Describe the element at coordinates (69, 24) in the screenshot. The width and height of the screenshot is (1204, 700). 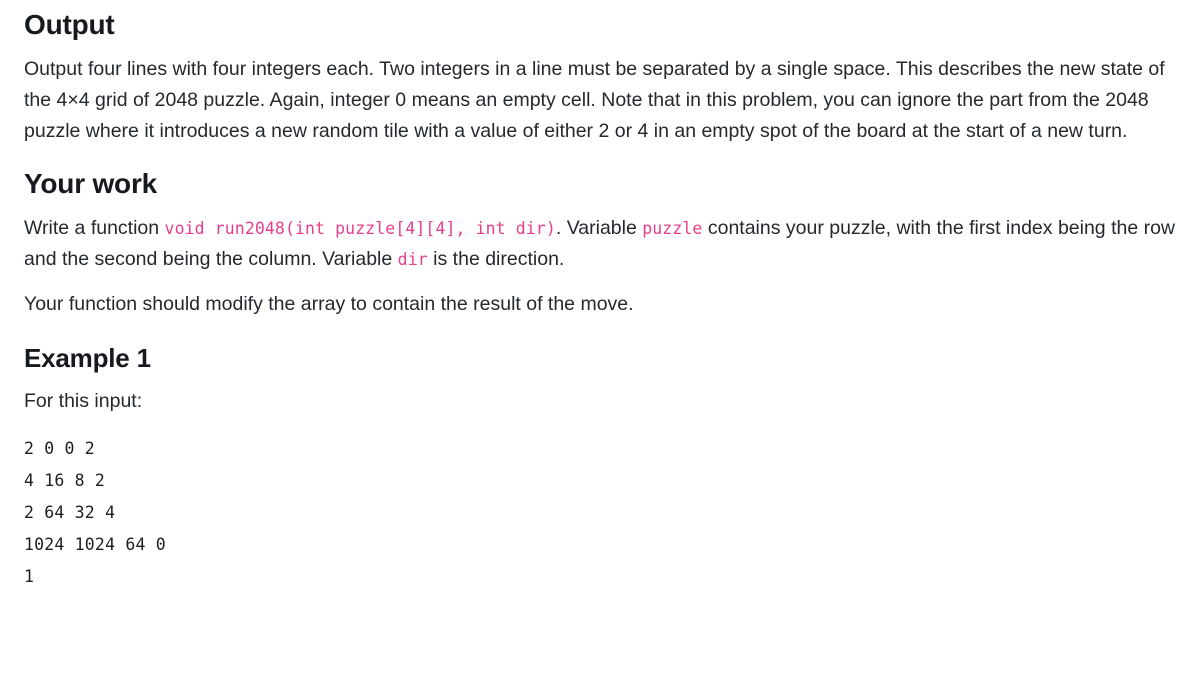
I see `page-title-output: Output` at that location.